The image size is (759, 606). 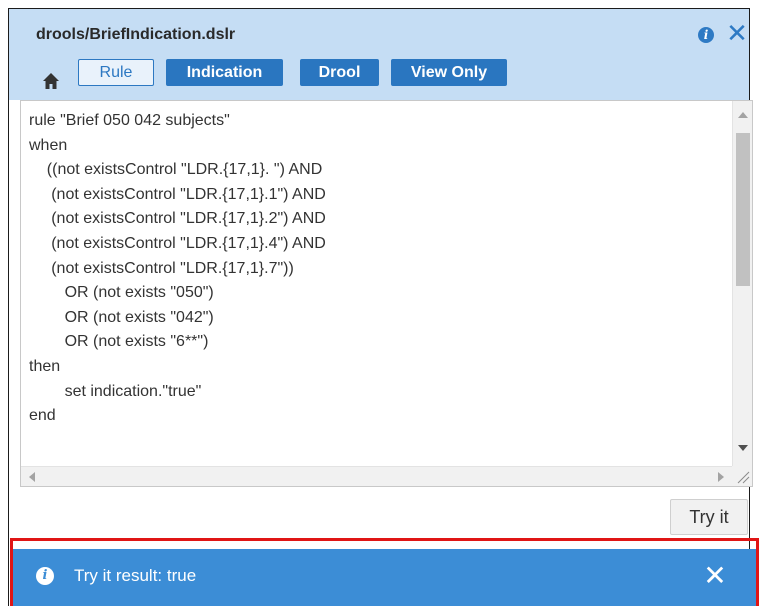 I want to click on drool-button: Drool, so click(x=339, y=72).